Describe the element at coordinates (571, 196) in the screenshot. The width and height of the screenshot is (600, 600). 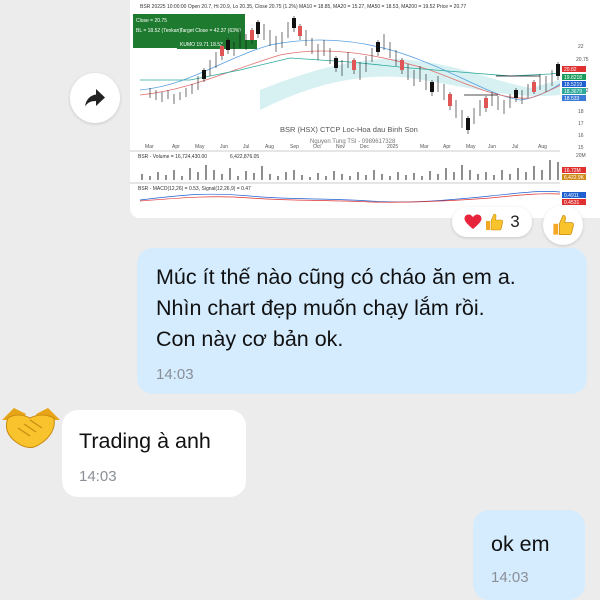
I see `macd-tag-1: 0.4911` at that location.